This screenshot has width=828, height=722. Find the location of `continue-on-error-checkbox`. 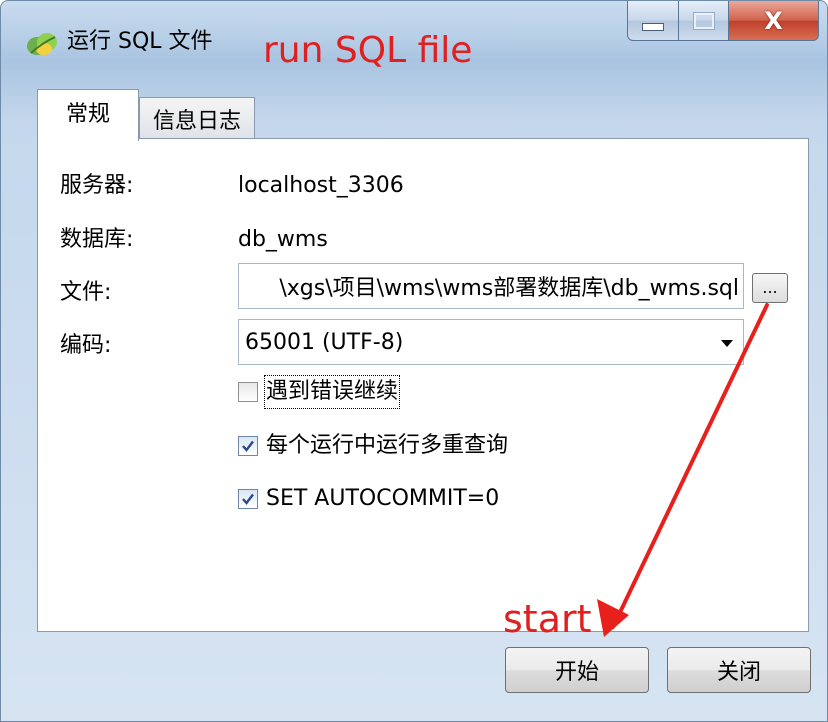

continue-on-error-checkbox is located at coordinates (248, 392).